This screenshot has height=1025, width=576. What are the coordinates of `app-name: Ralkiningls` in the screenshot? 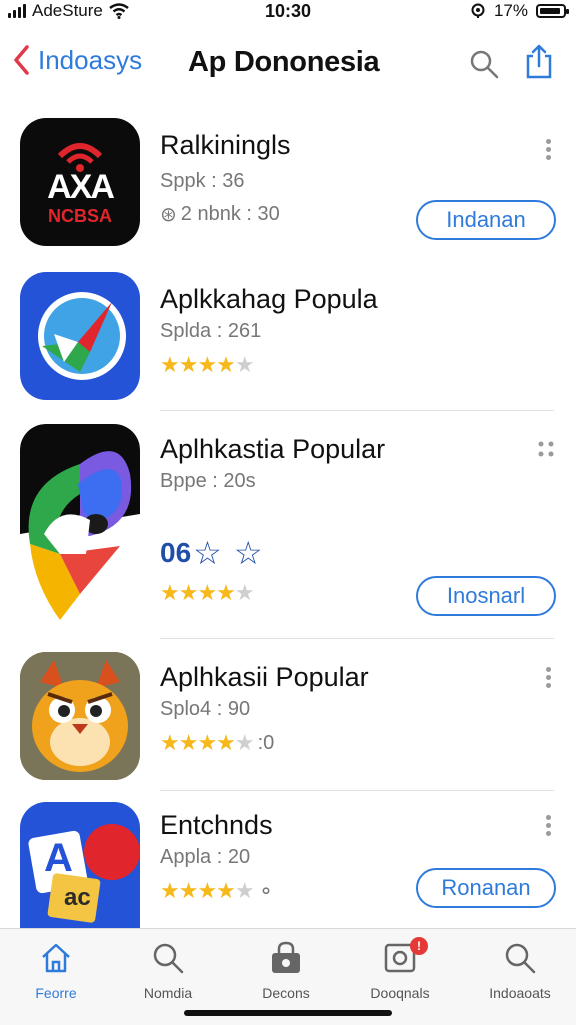 It's located at (225, 145).